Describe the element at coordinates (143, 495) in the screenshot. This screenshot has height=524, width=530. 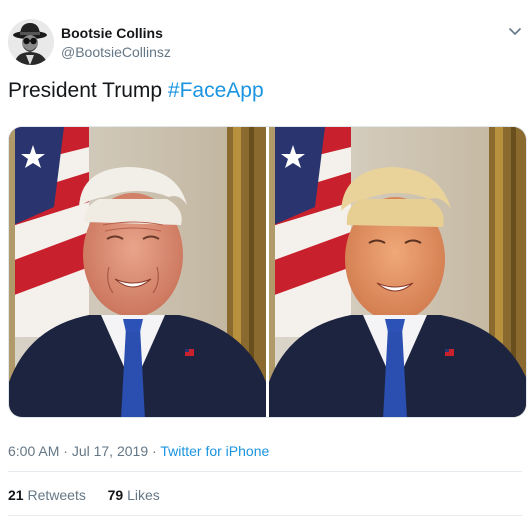
I see `likes-label: Likes` at that location.